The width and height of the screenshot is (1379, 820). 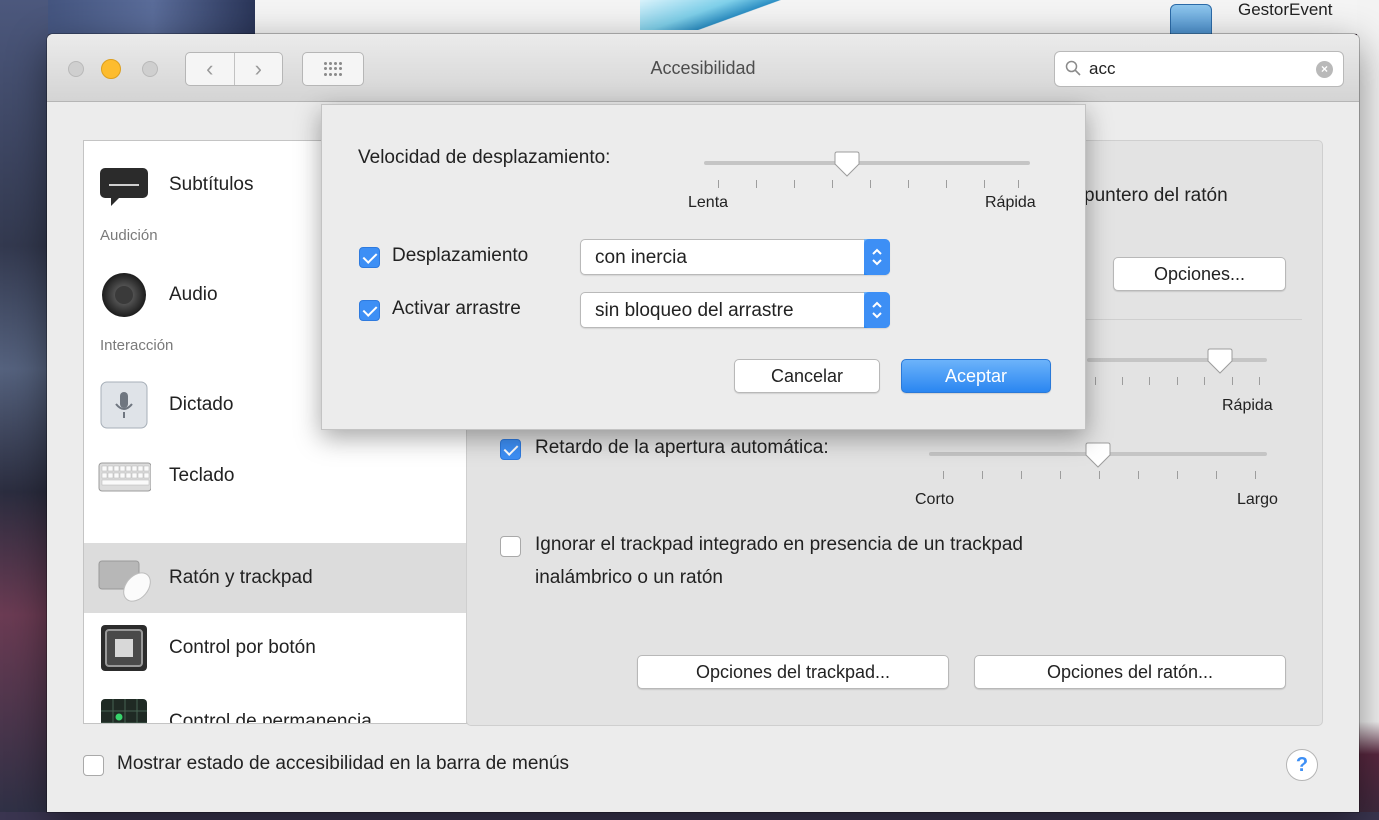 What do you see at coordinates (275, 705) in the screenshot?
I see `sidebar-item-dwell-control: Control de permanencia` at bounding box center [275, 705].